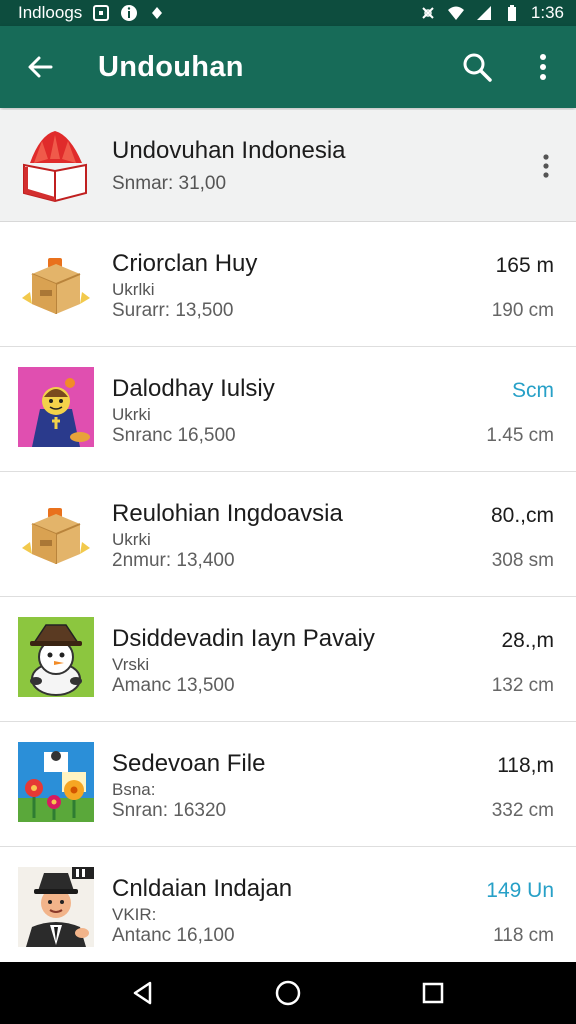  I want to click on flowers-icon, so click(56, 782).